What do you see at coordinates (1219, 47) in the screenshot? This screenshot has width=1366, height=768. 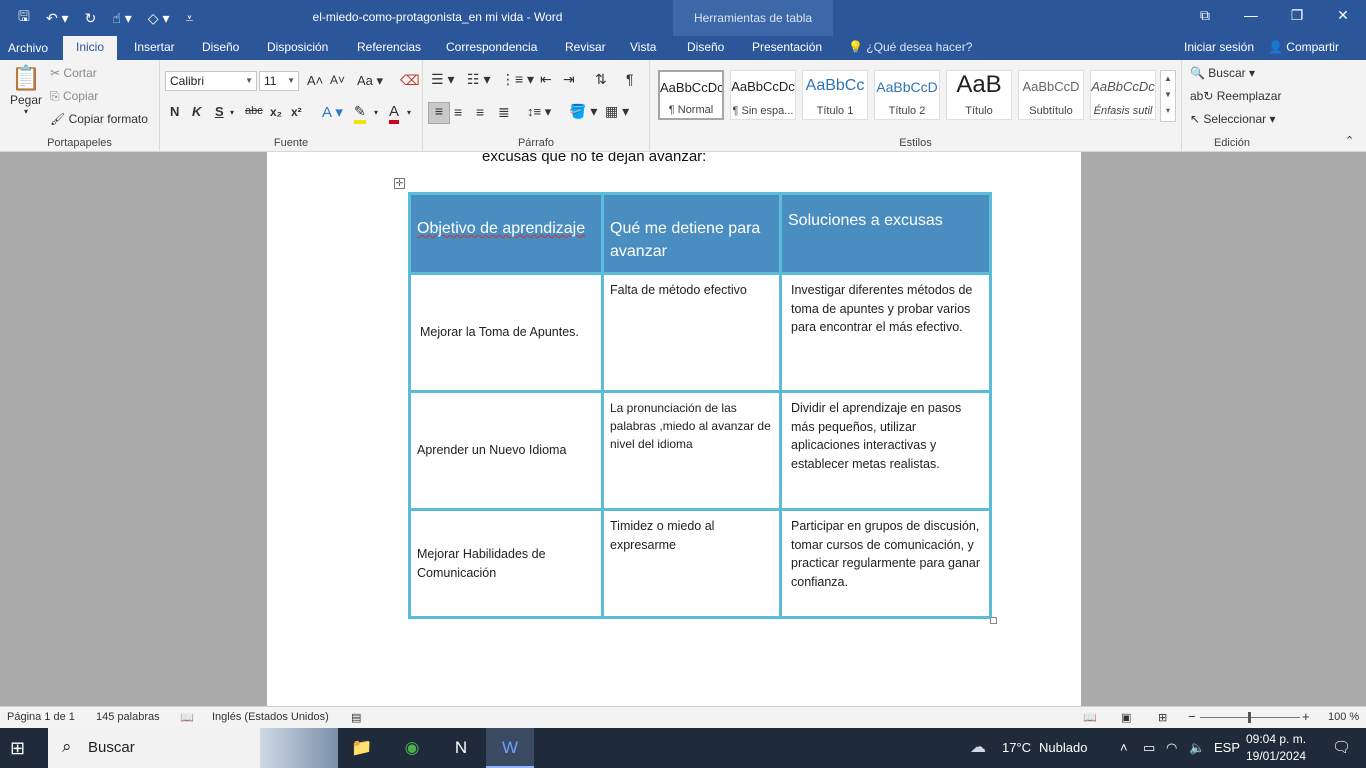 I see `sign-in-link: Iniciar sesión` at bounding box center [1219, 47].